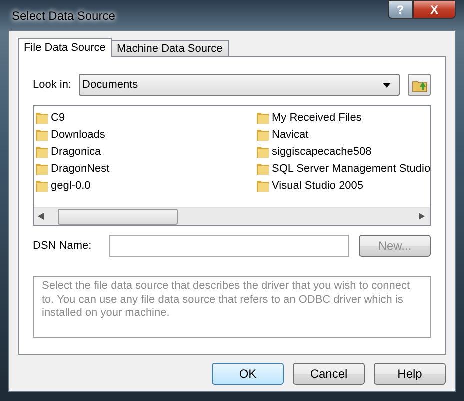 Image resolution: width=464 pixels, height=401 pixels. What do you see at coordinates (387, 85) in the screenshot?
I see `dropdown-caret-icon` at bounding box center [387, 85].